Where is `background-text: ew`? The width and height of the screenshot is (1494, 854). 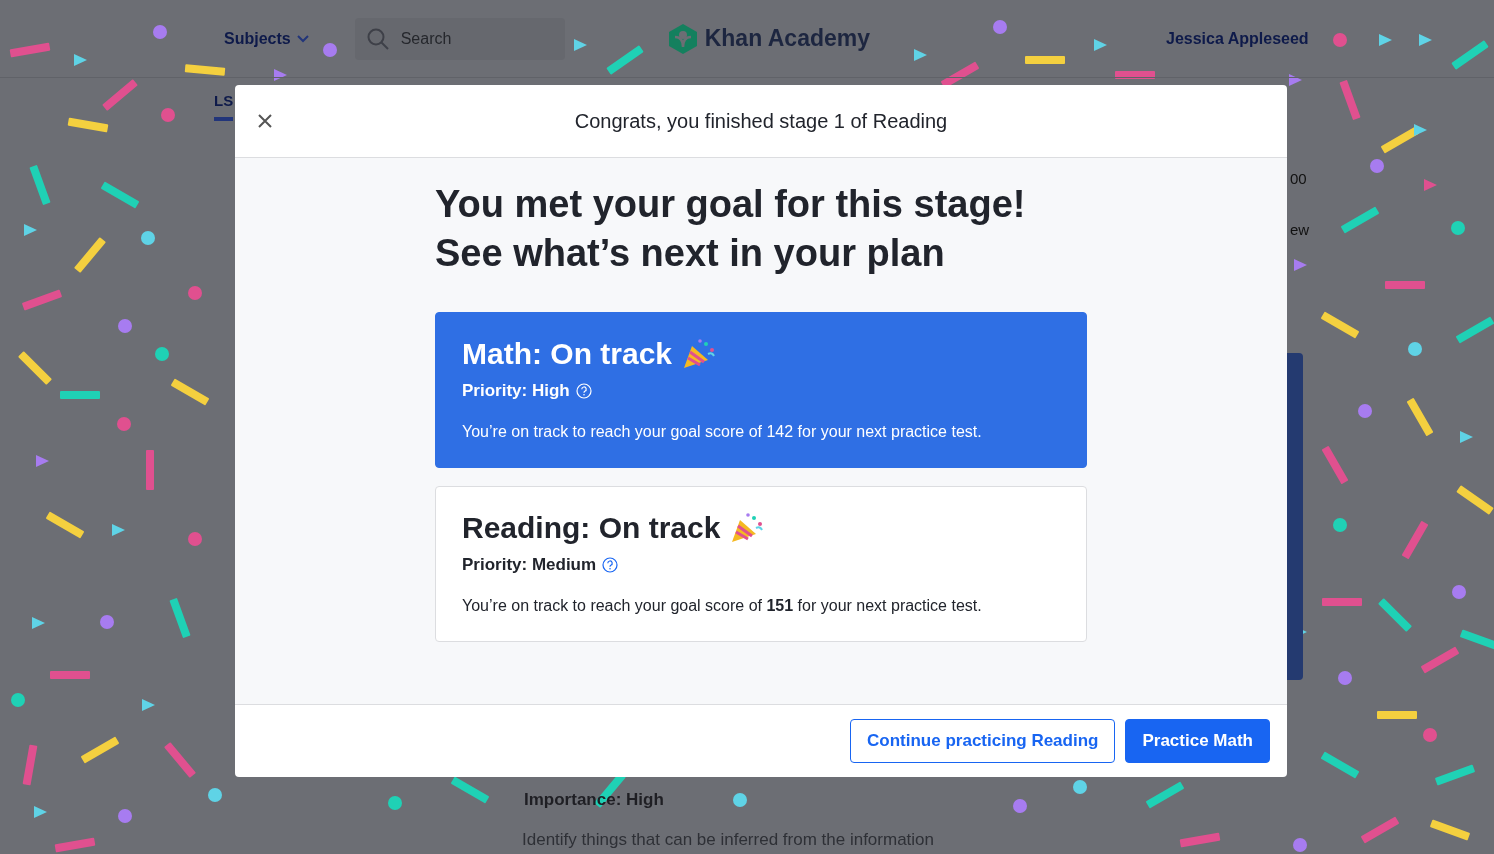
background-text: ew is located at coordinates (1300, 229).